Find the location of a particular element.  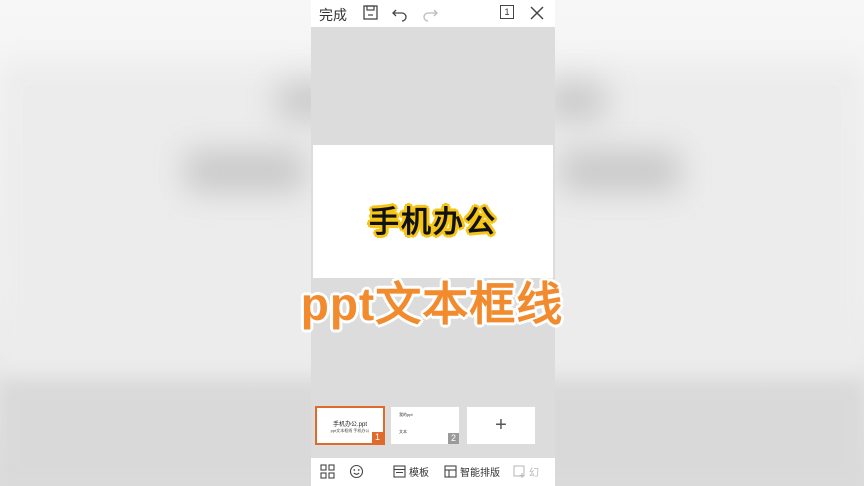

add-slide-button: + is located at coordinates (501, 425).